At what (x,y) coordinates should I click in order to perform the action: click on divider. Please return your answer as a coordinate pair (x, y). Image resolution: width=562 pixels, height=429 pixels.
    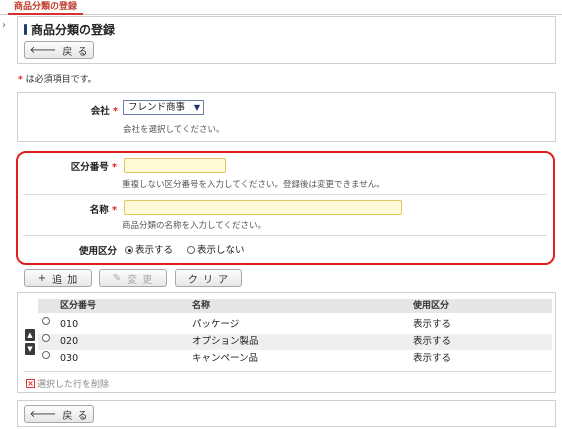
    Looking at the image, I should click on (288, 371).